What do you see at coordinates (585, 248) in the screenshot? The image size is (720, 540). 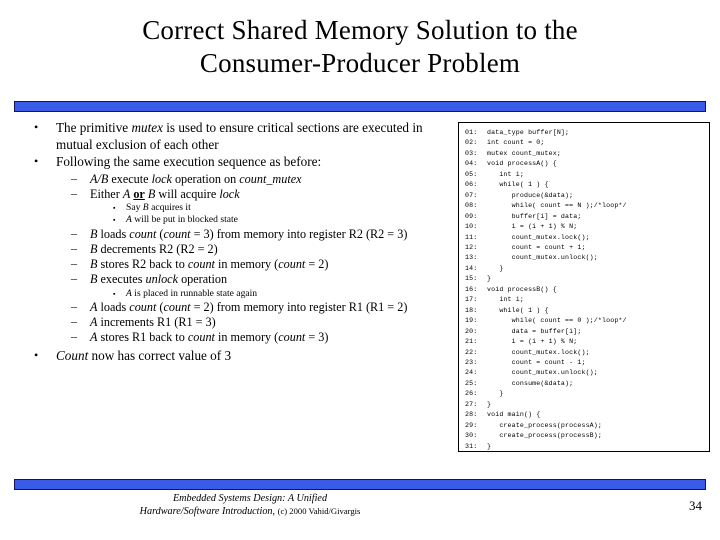 I see `code-line: 12: count = count + 1;` at bounding box center [585, 248].